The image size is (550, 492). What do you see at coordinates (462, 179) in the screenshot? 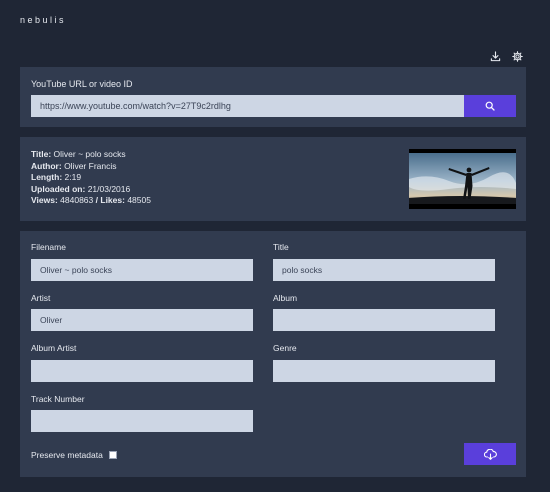
I see `video-thumbnail` at bounding box center [462, 179].